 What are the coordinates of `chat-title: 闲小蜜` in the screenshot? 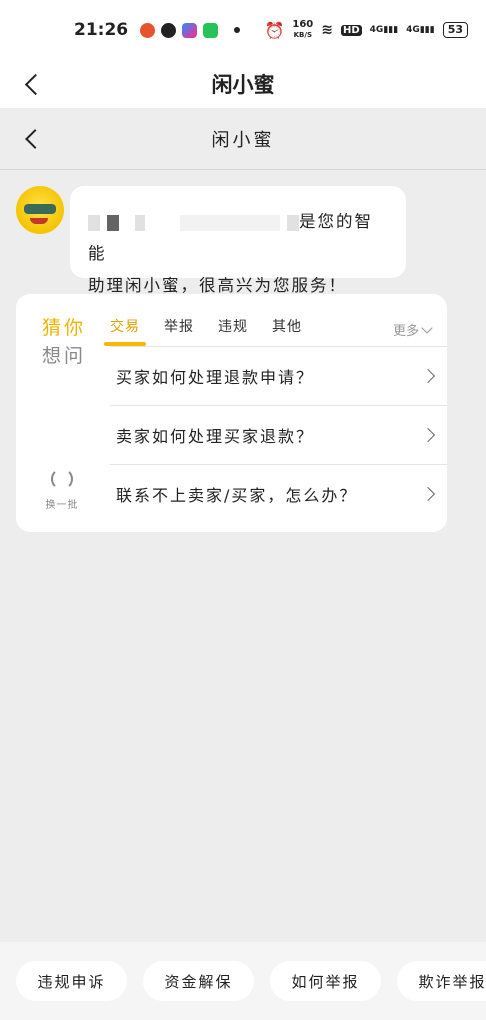 It's located at (243, 140).